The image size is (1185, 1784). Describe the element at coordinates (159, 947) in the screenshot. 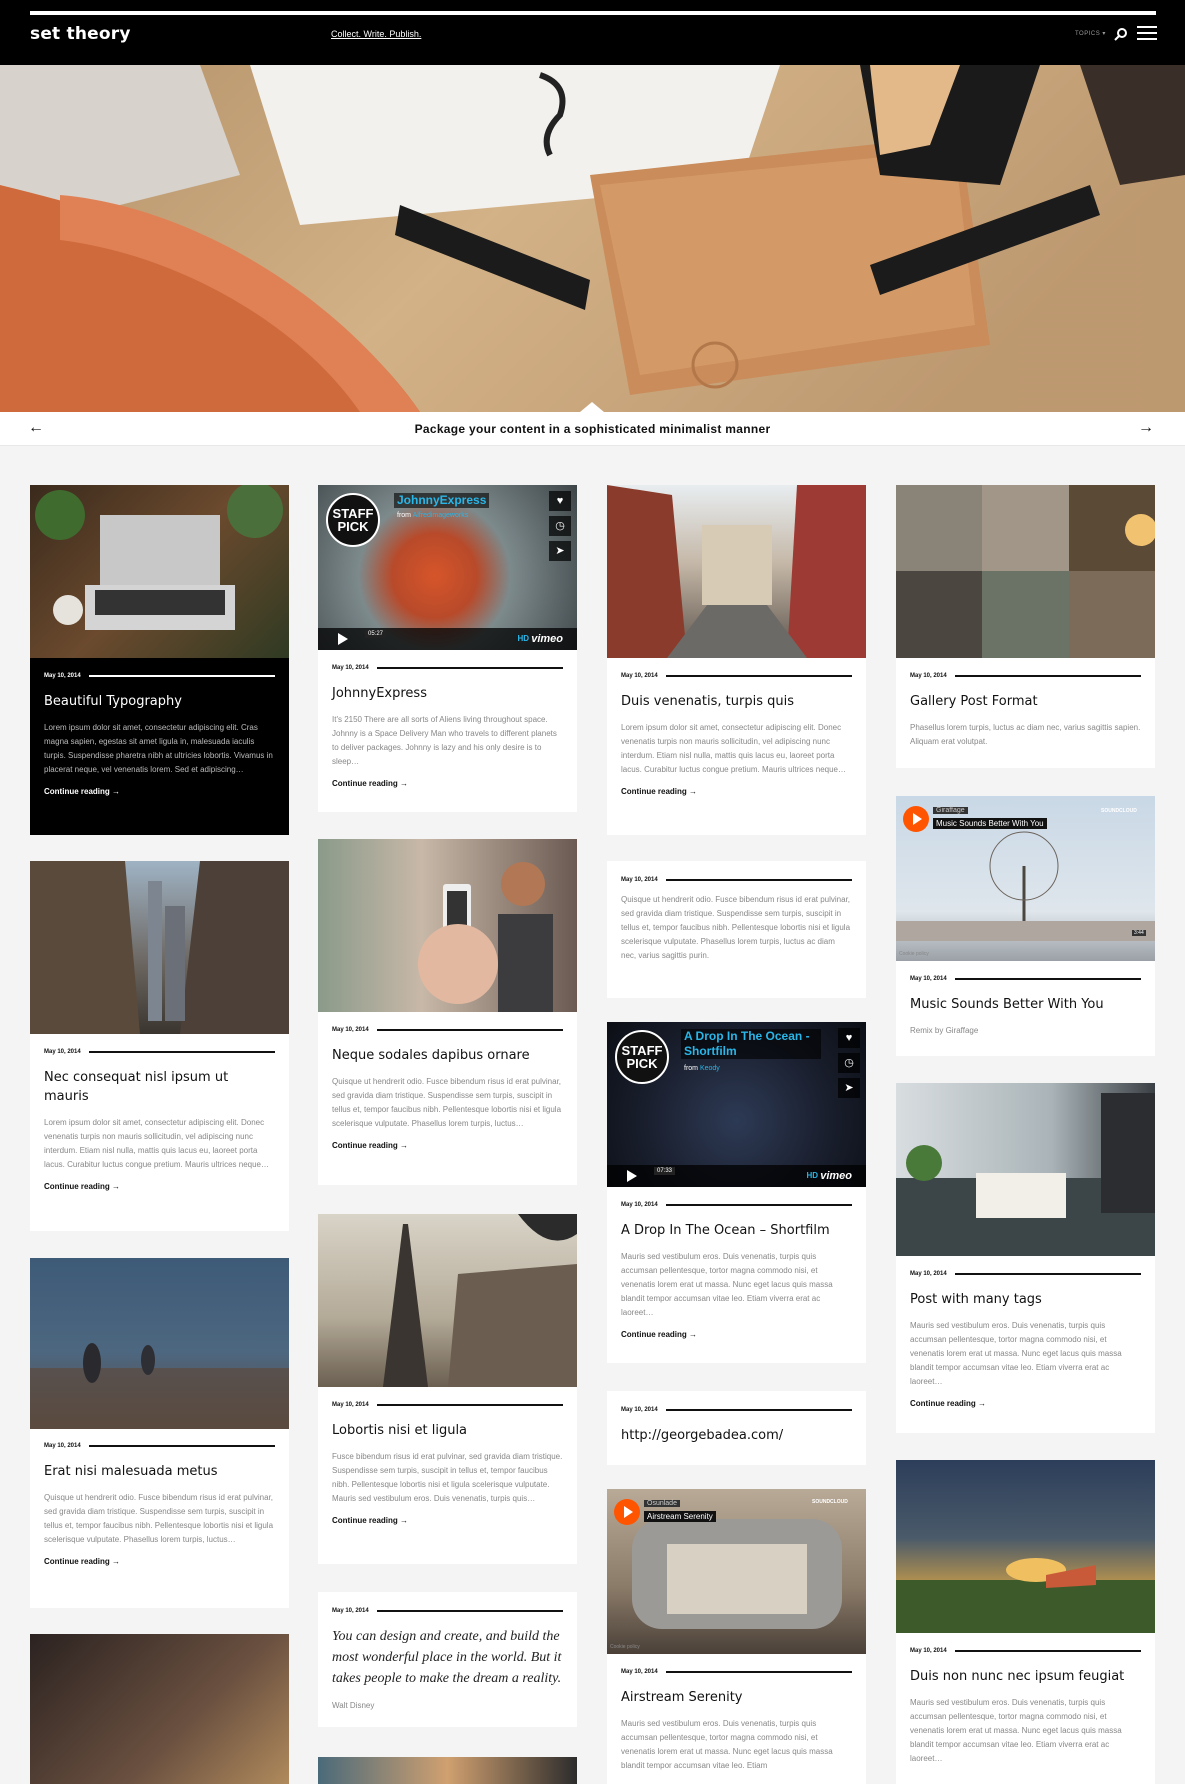

I see `post-thumbnail-city` at that location.